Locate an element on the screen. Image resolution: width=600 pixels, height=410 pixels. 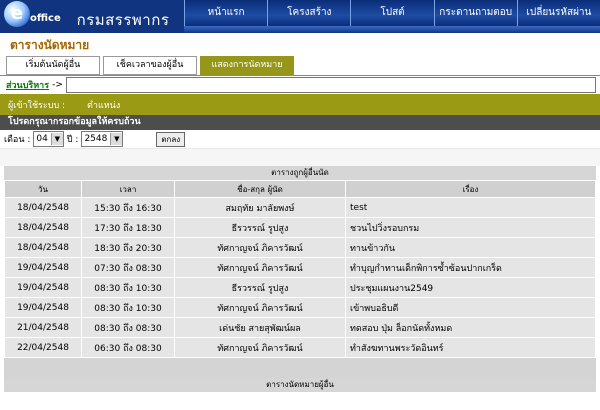
cell-subject: ประชุมแผนงาน2549 is located at coordinates (470, 287).